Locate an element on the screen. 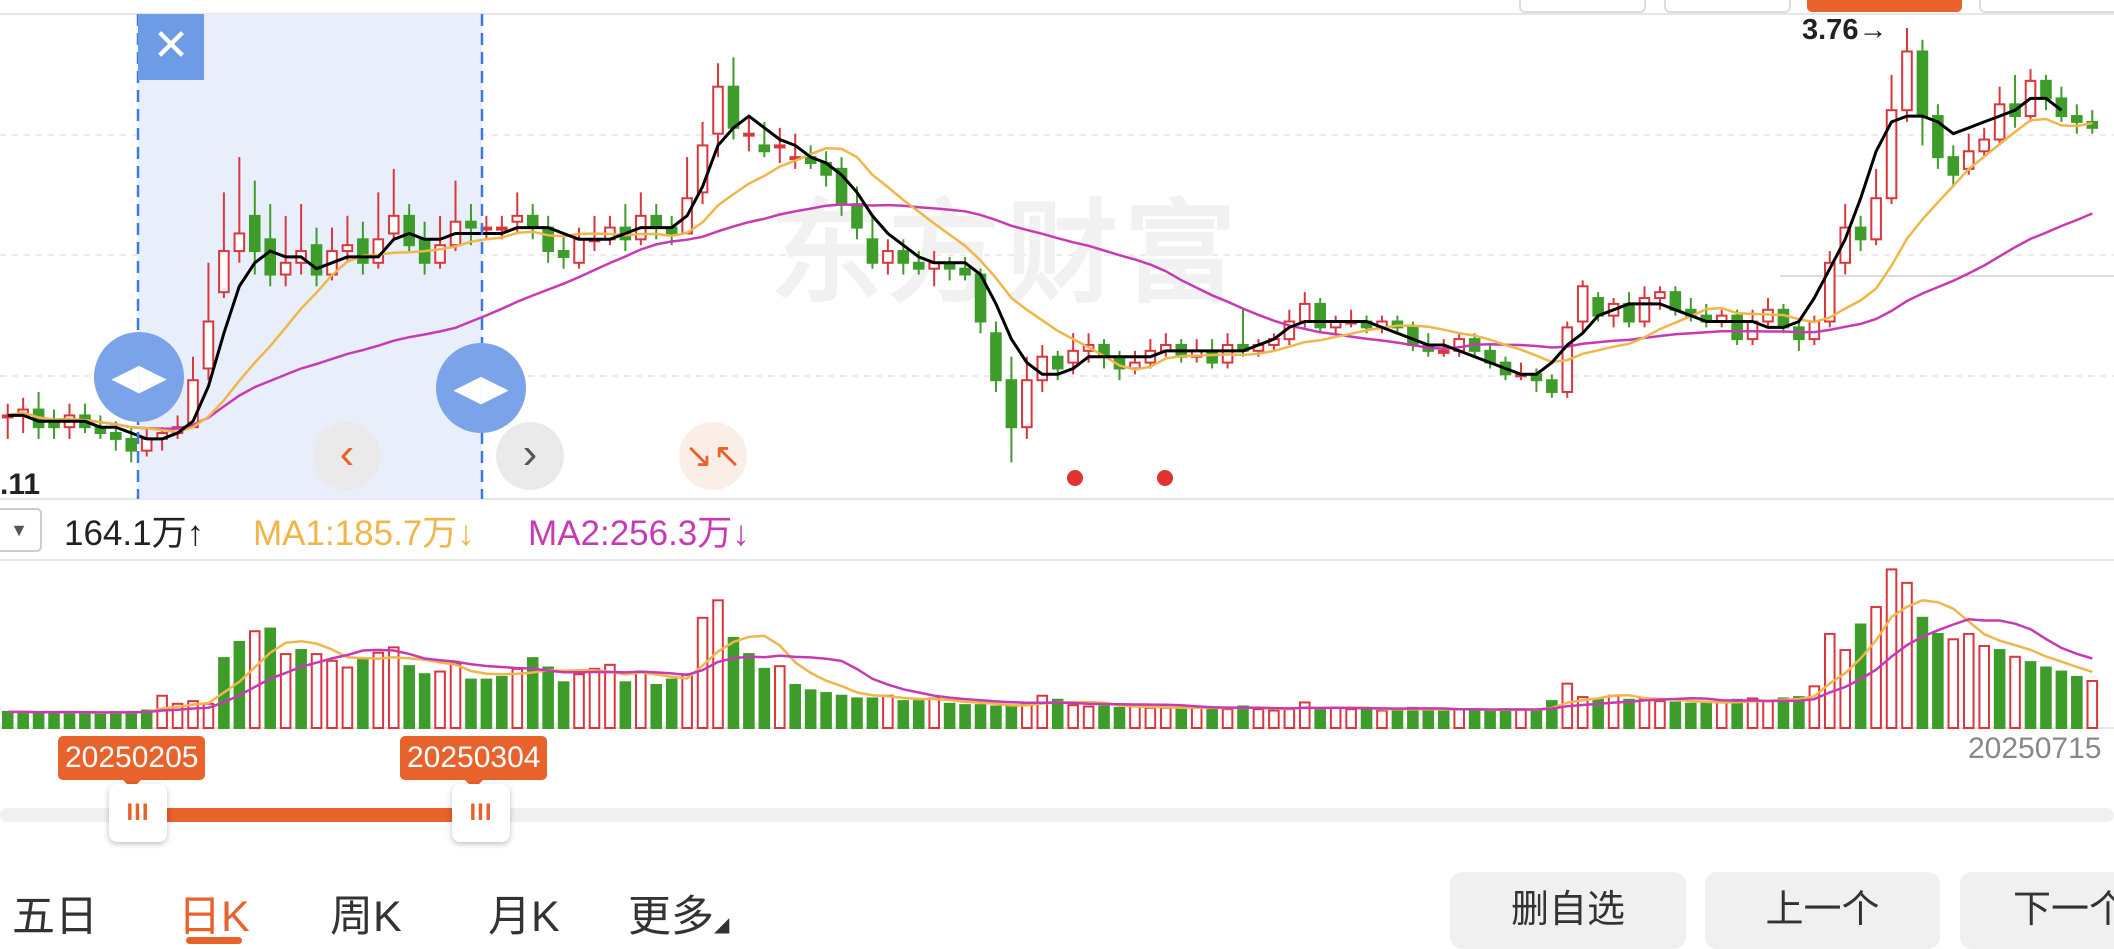 This screenshot has height=949, width=2114. collapse-icon: ↘↖ is located at coordinates (713, 456).